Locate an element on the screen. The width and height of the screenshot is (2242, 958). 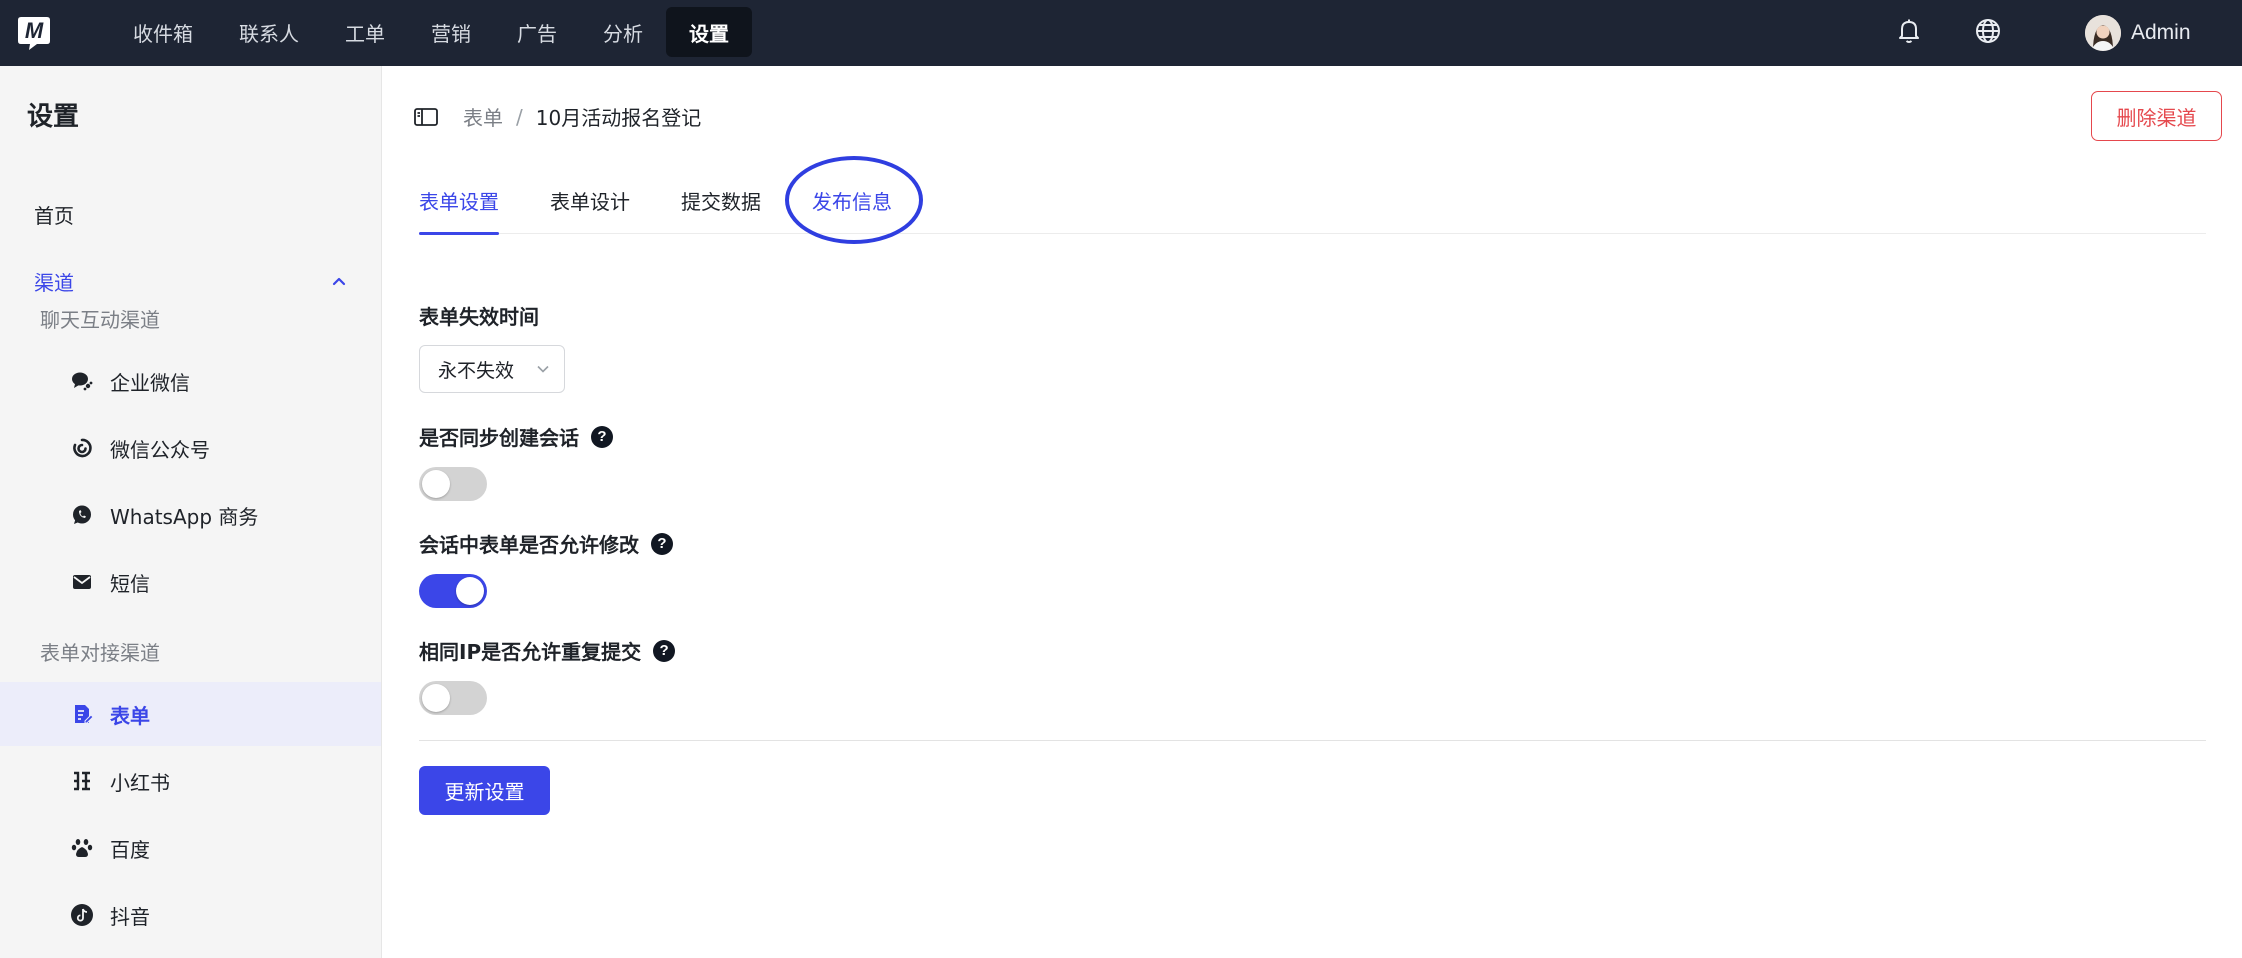
nav-marketing: 营销 is located at coordinates (451, 32).